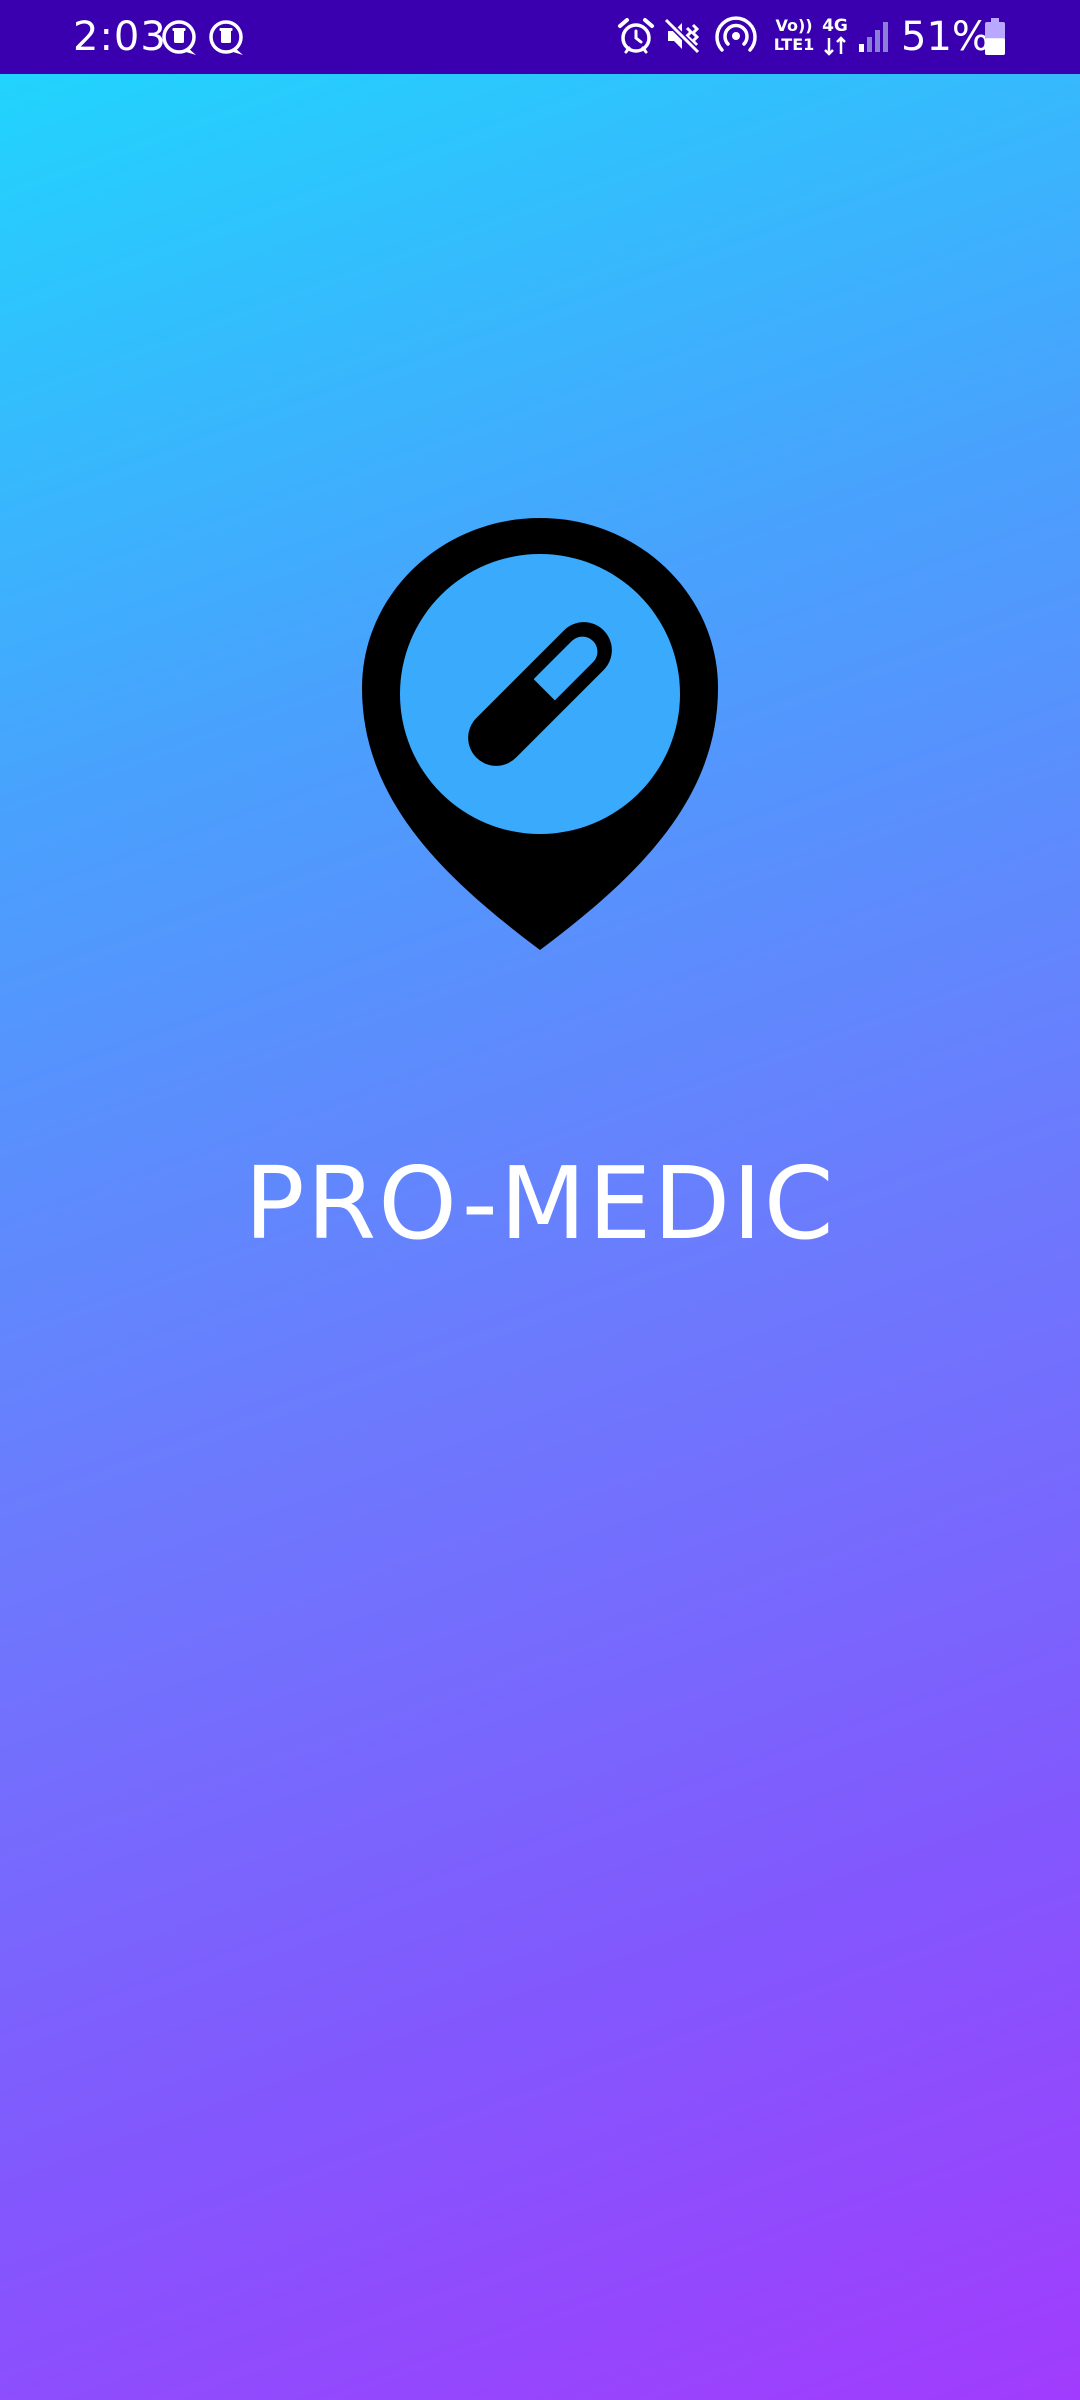  What do you see at coordinates (540, 734) in the screenshot?
I see `map-pin-pill-icon` at bounding box center [540, 734].